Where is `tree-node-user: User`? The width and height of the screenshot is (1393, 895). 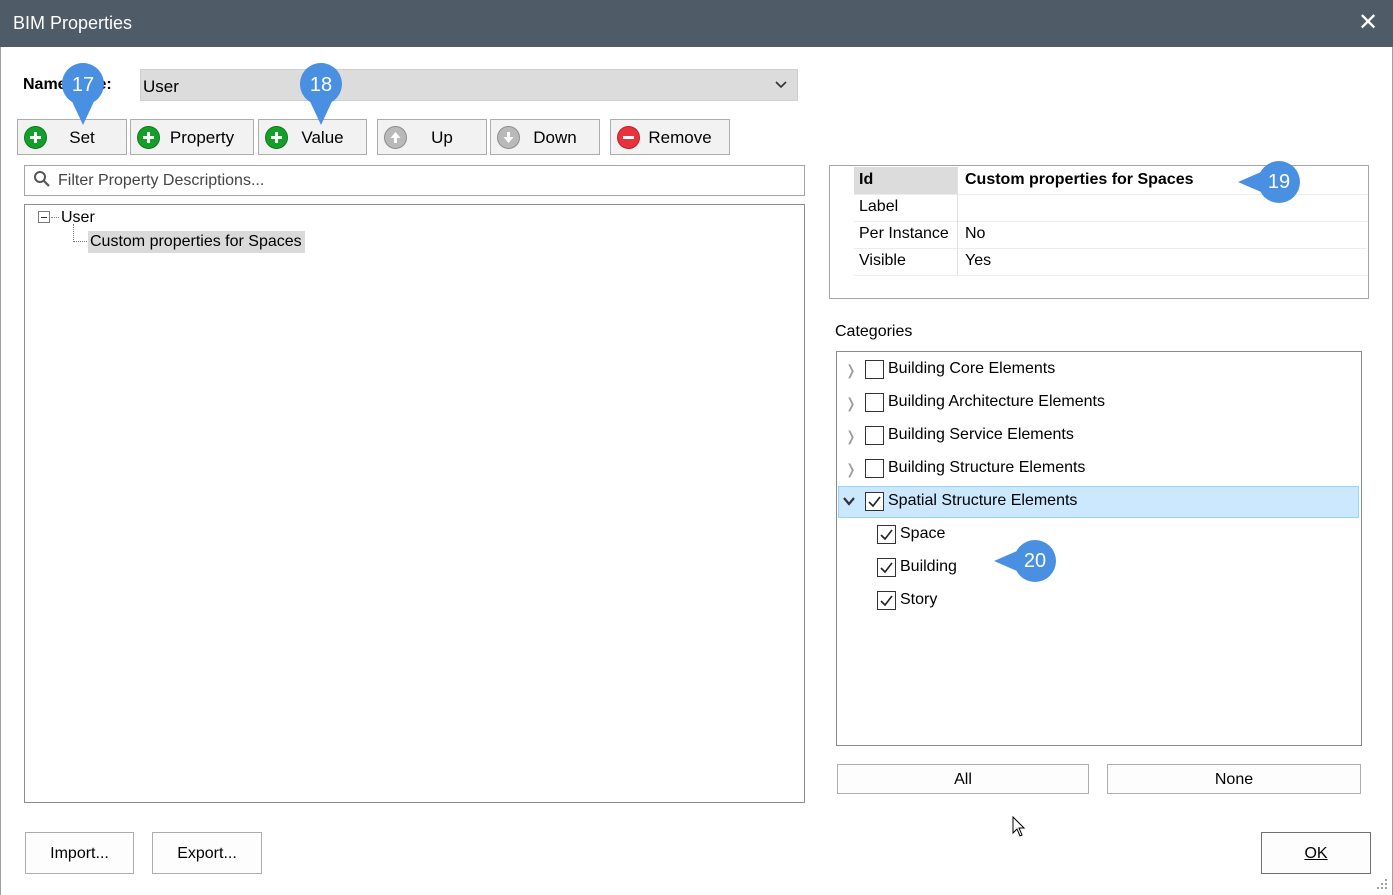
tree-node-user: User is located at coordinates (78, 218).